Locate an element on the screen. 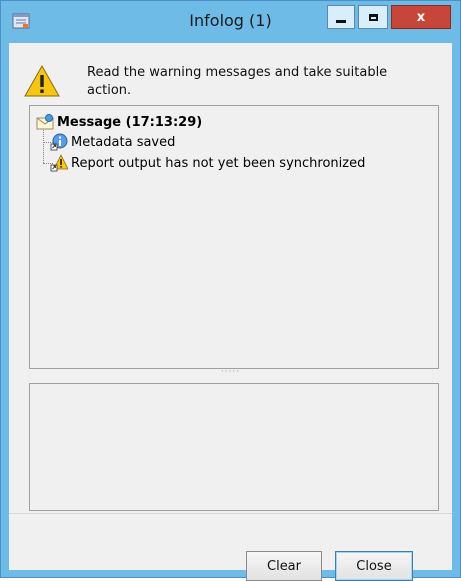 This screenshot has width=461, height=581. close-icon: x is located at coordinates (421, 17).